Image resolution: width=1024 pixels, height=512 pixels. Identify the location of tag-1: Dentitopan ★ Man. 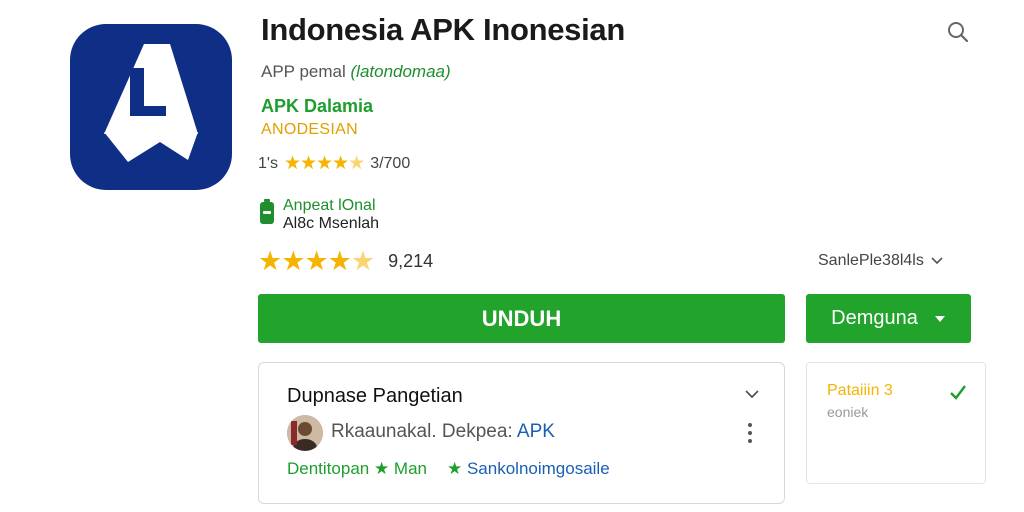
(357, 469).